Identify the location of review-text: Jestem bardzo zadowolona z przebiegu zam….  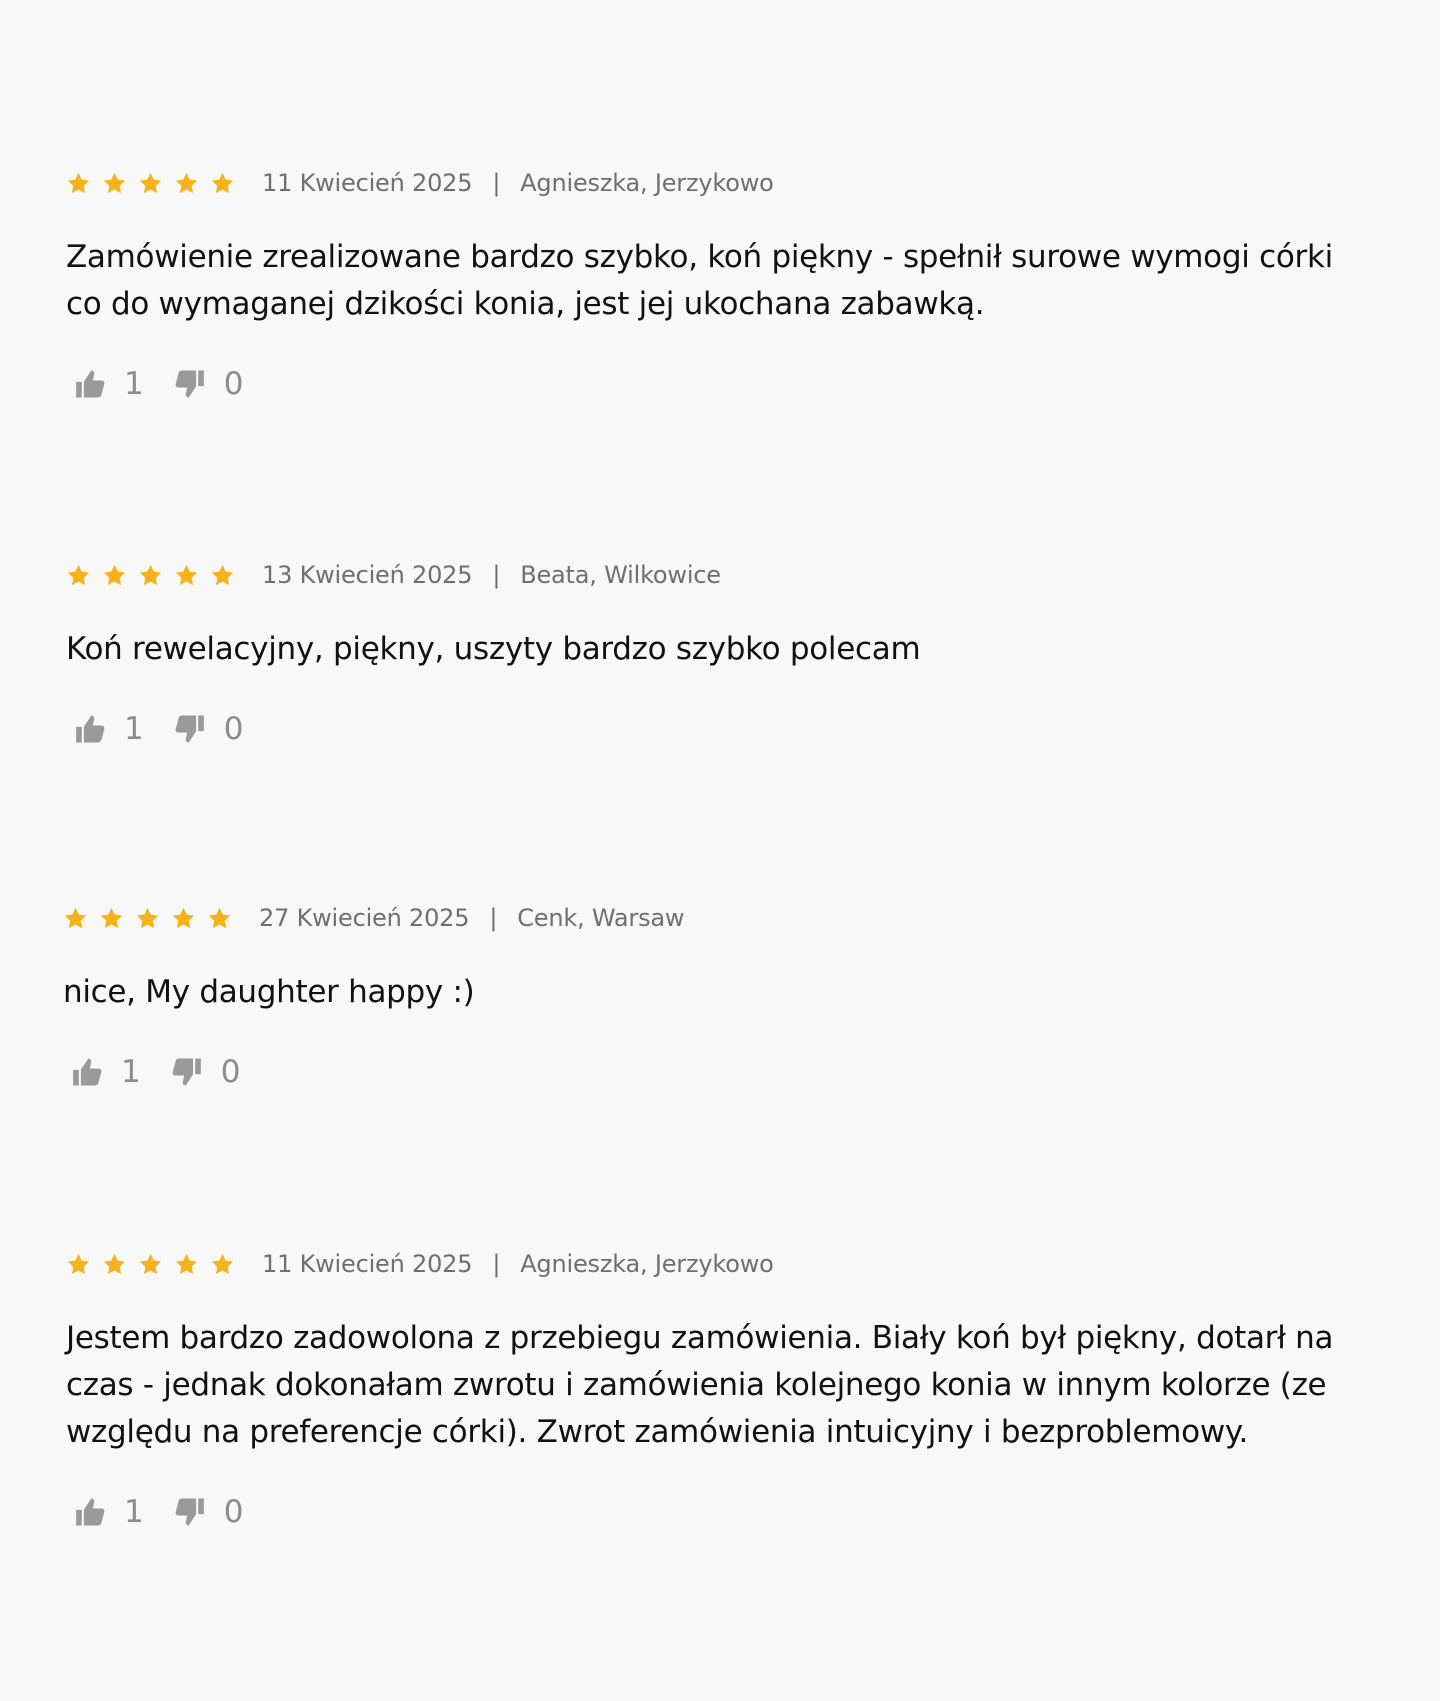
(700, 1385).